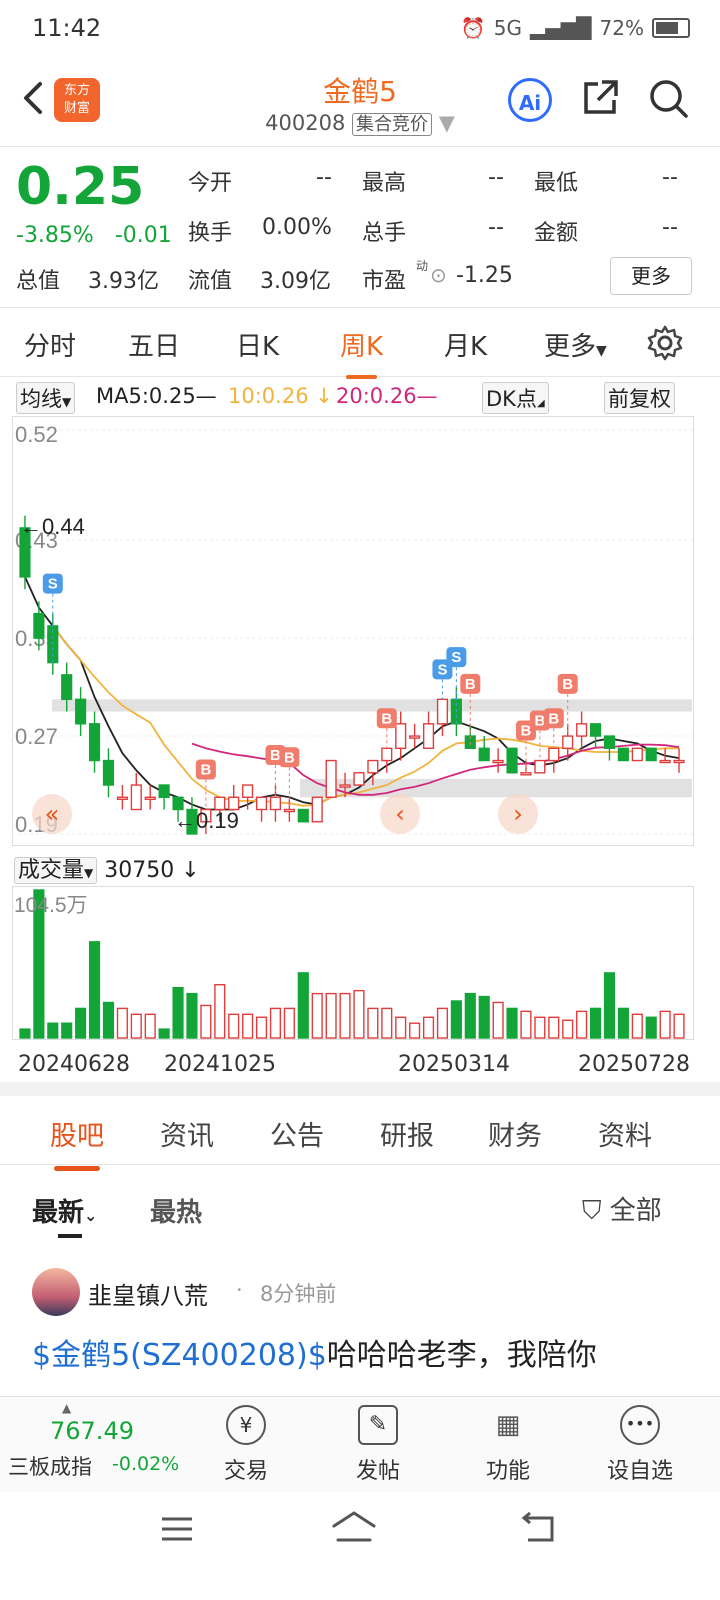  I want to click on amount-label: 金额, so click(556, 233).